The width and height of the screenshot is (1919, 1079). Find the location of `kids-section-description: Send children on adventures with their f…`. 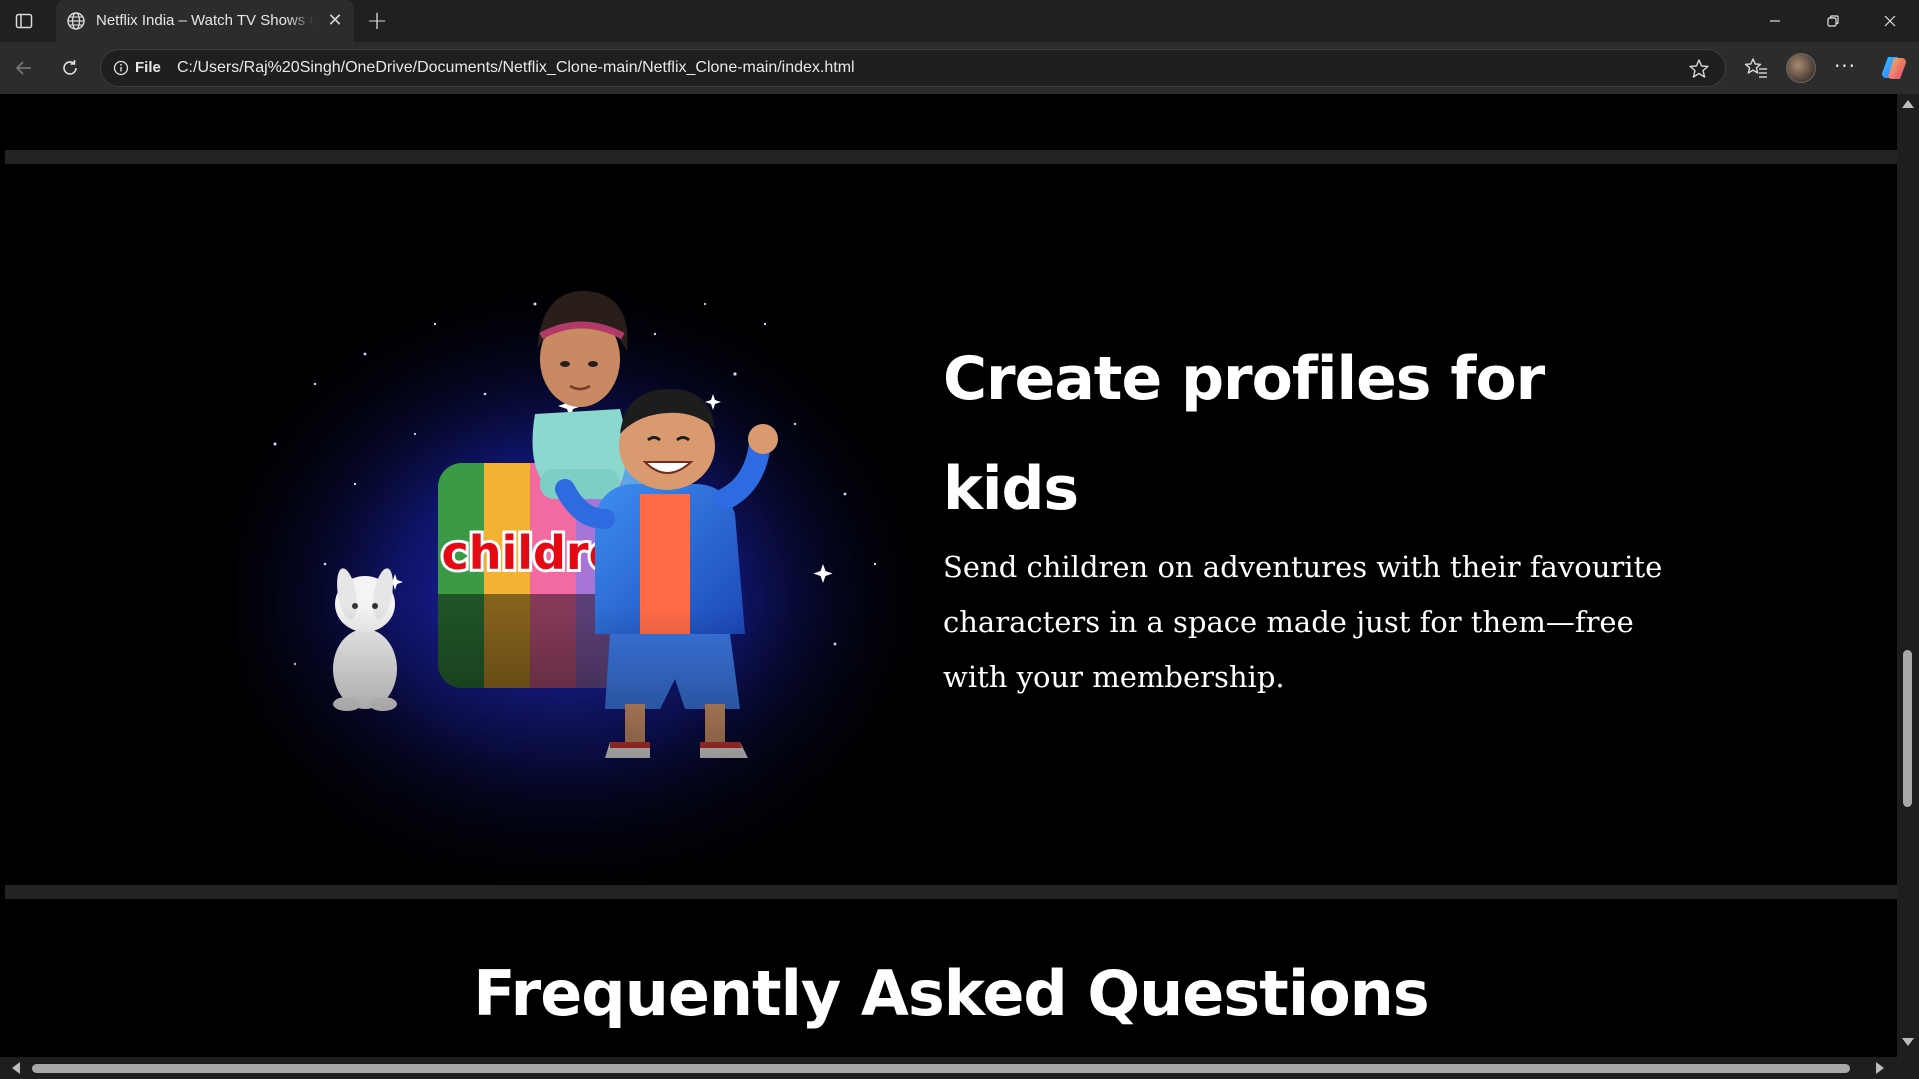

kids-section-description: Send children on adventures with their f… is located at coordinates (1303, 622).